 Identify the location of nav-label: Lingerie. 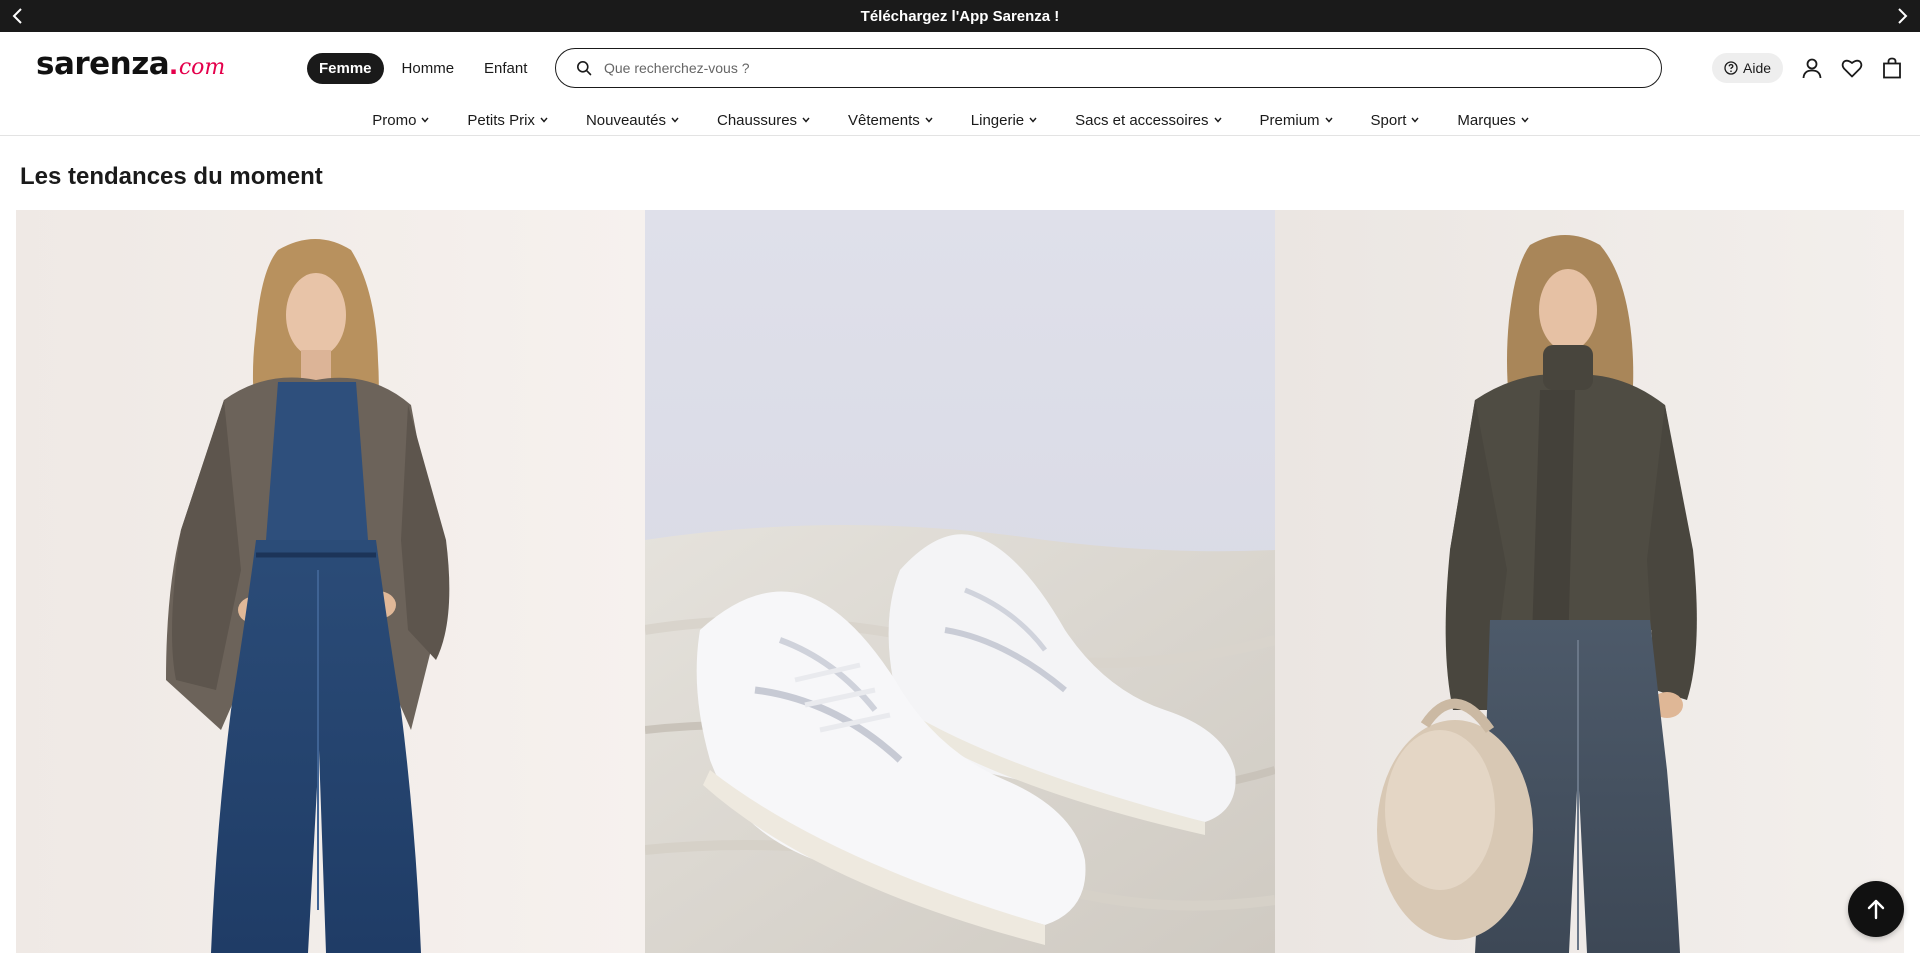
(997, 120).